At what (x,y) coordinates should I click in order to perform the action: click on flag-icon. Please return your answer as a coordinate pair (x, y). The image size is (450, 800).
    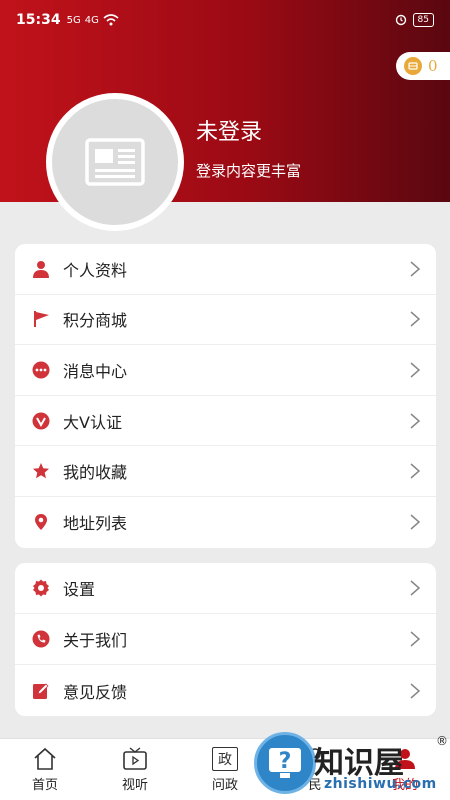
    Looking at the image, I should click on (41, 319).